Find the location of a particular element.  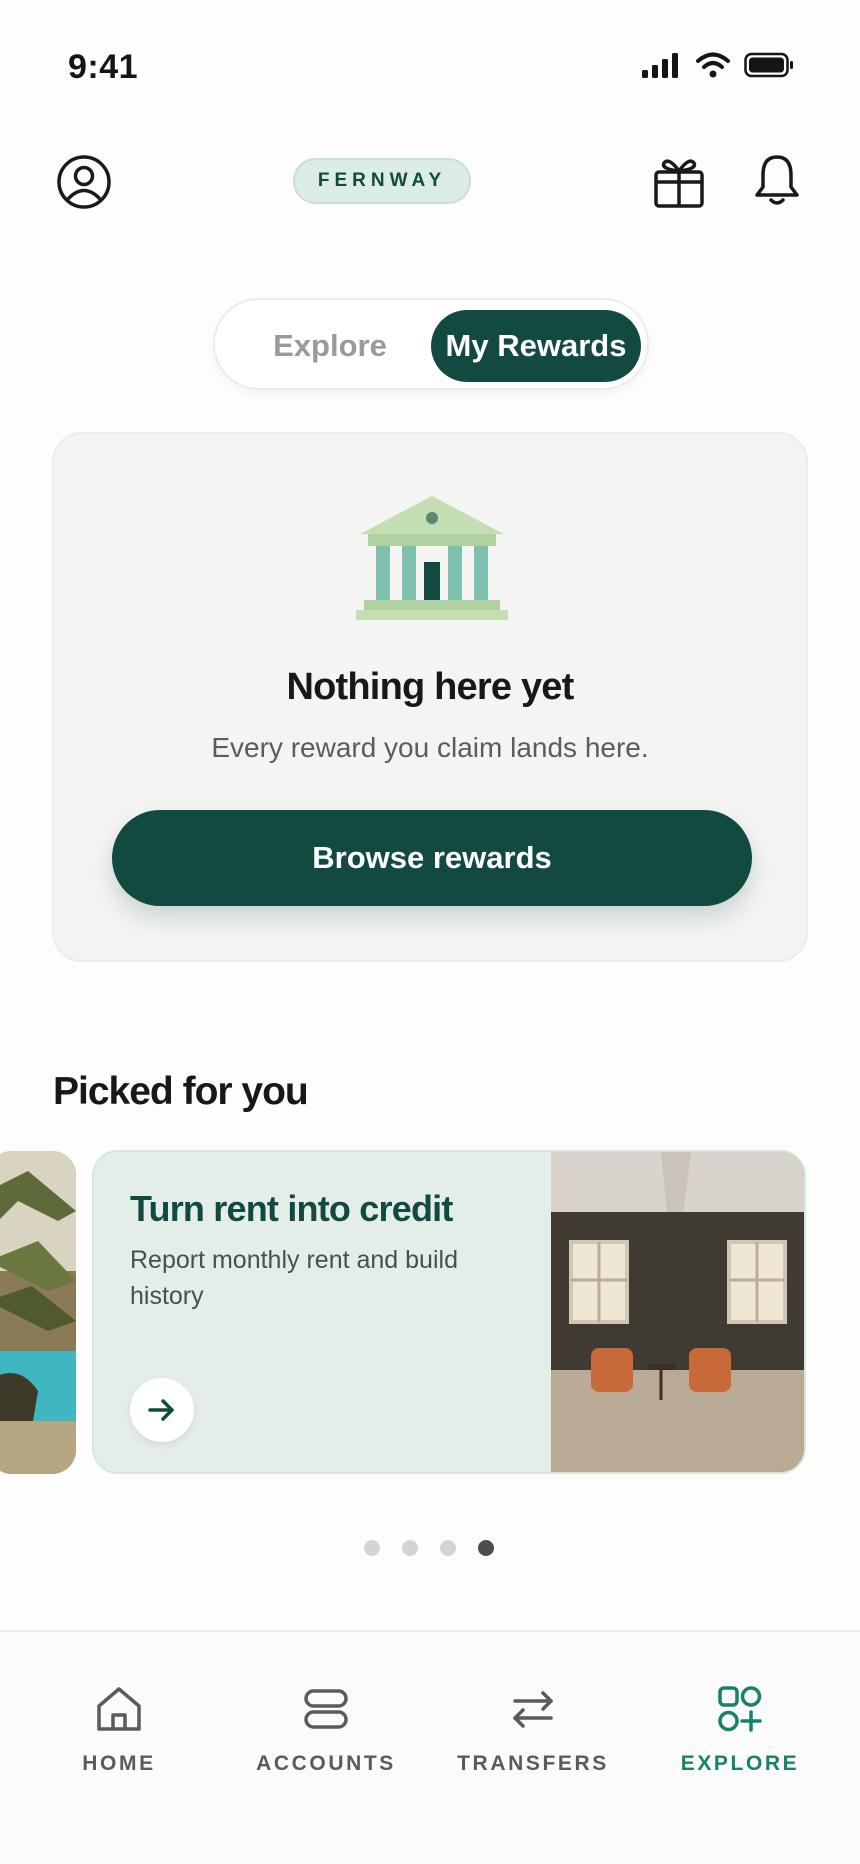

nav-item-home: HOME is located at coordinates (119, 1730).